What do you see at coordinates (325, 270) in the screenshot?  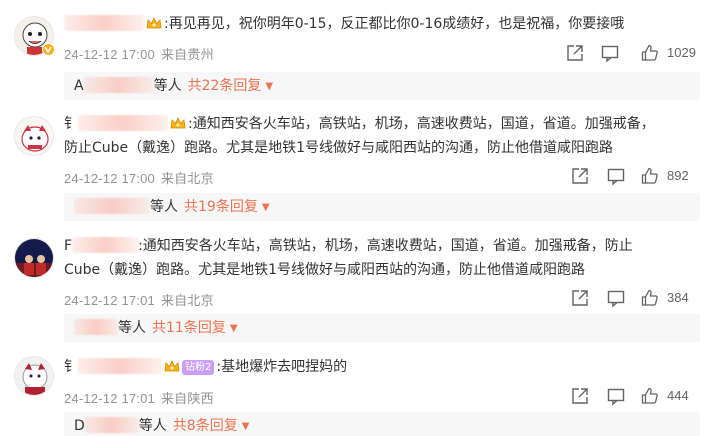 I see `comment-text-line2: Cube（戴逸）跑路。尤其是地铁1号线做好与咸阳西站的沟通，防止他借道咸阳跑路` at bounding box center [325, 270].